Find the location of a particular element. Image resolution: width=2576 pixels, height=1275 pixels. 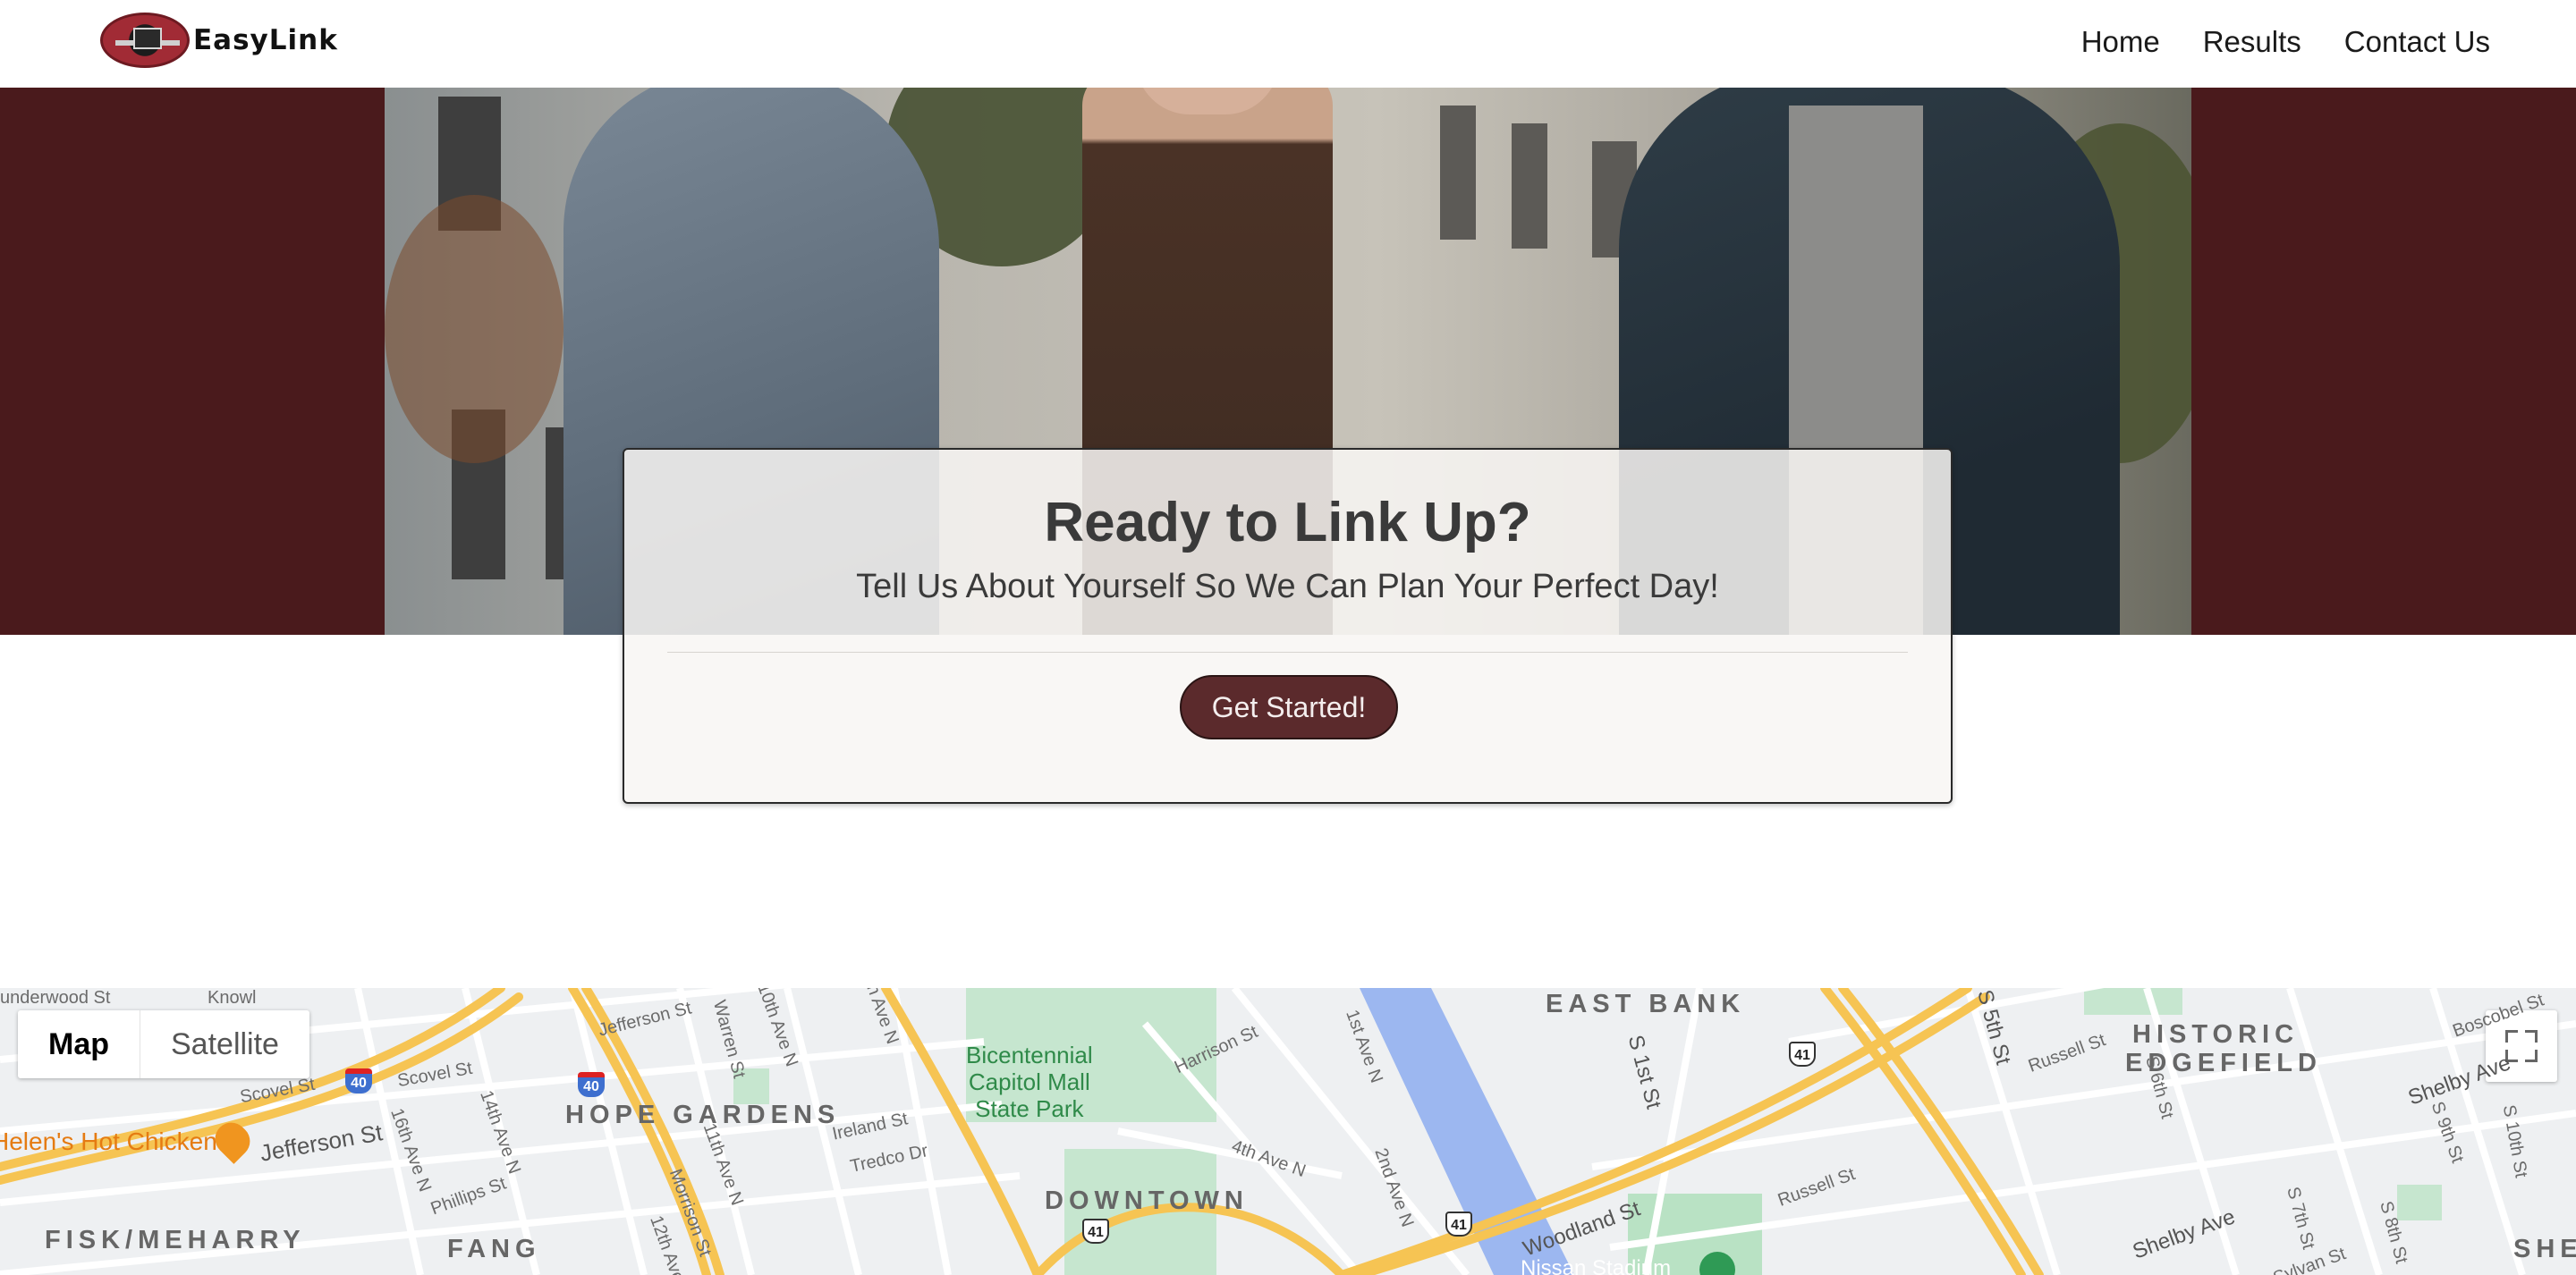

street-label: underwood St is located at coordinates (55, 998).